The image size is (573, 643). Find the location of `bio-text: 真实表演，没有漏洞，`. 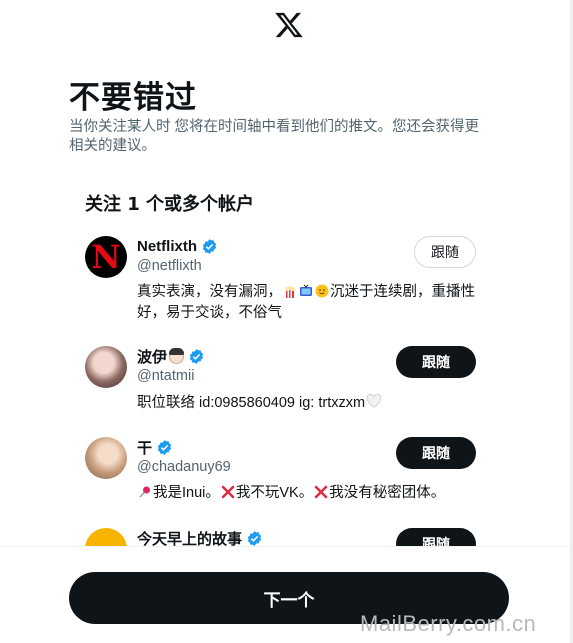

bio-text: 真实表演，没有漏洞， is located at coordinates (209, 292).